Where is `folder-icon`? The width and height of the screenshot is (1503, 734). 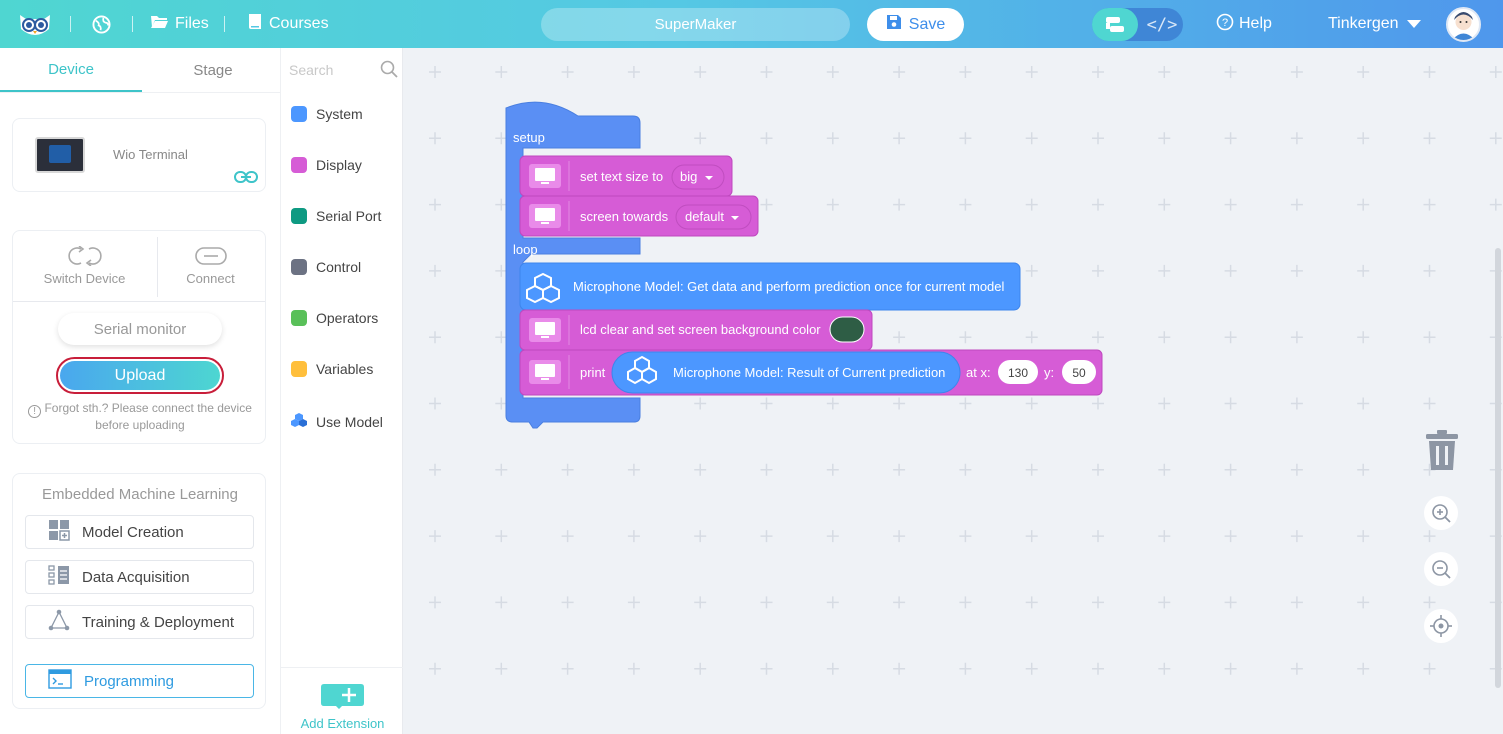 folder-icon is located at coordinates (159, 24).